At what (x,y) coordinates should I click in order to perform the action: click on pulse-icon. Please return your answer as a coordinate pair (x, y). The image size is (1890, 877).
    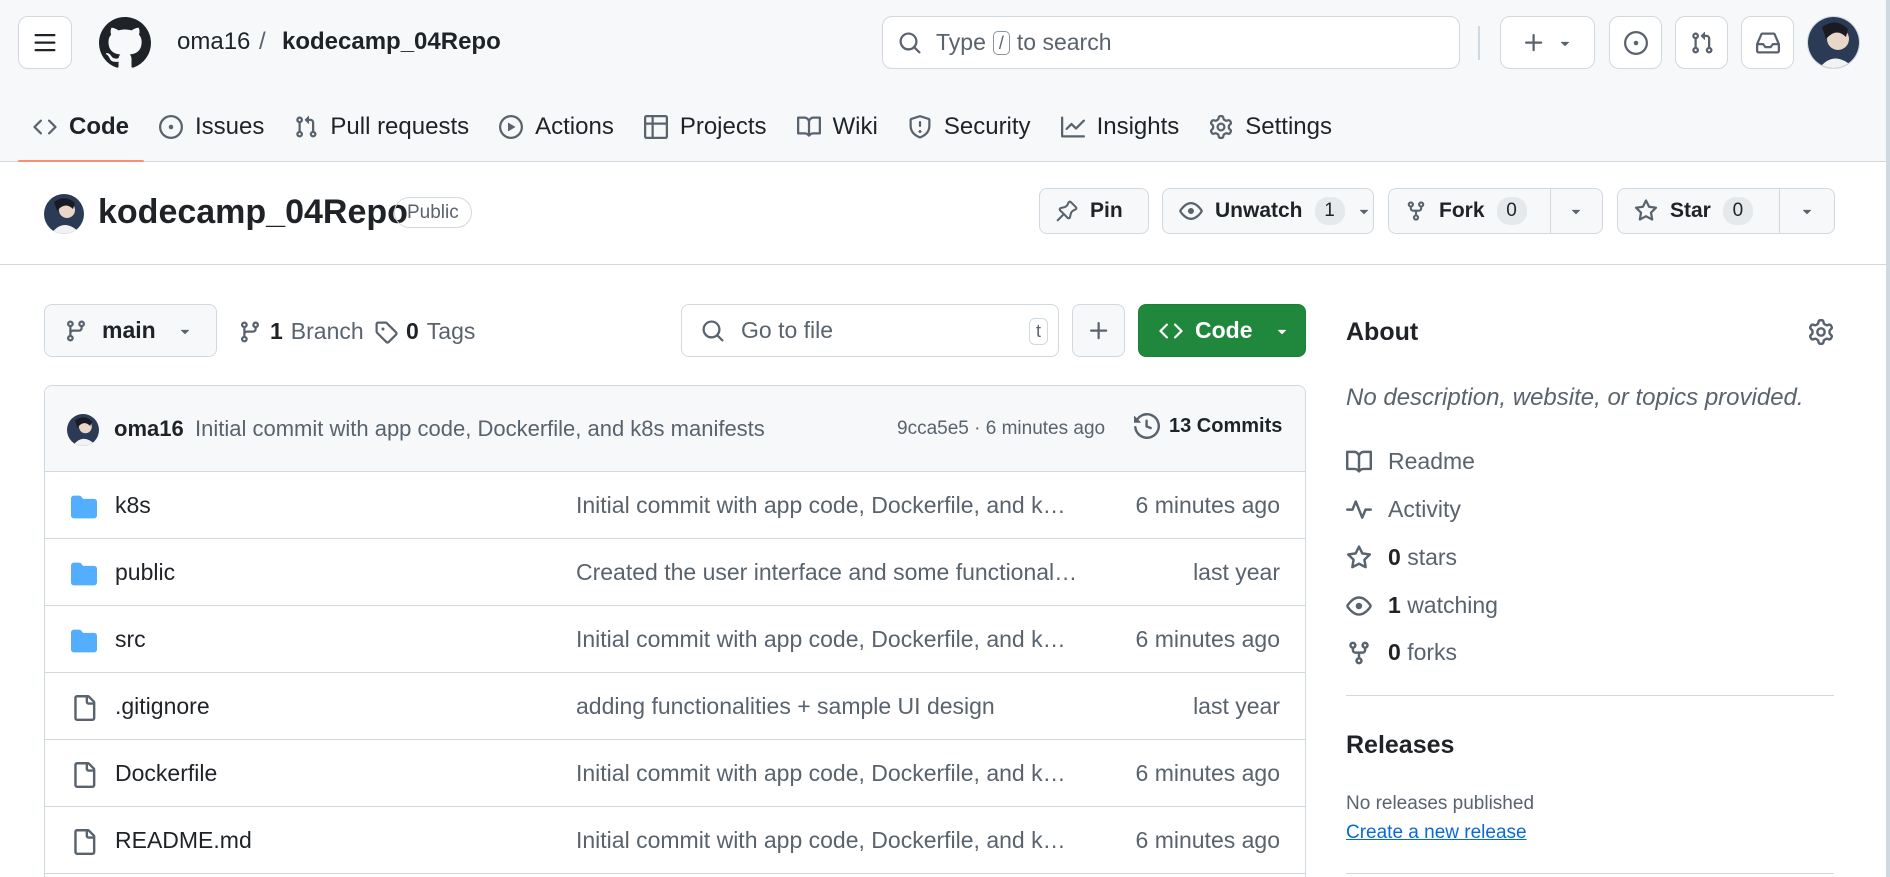
    Looking at the image, I should click on (1359, 509).